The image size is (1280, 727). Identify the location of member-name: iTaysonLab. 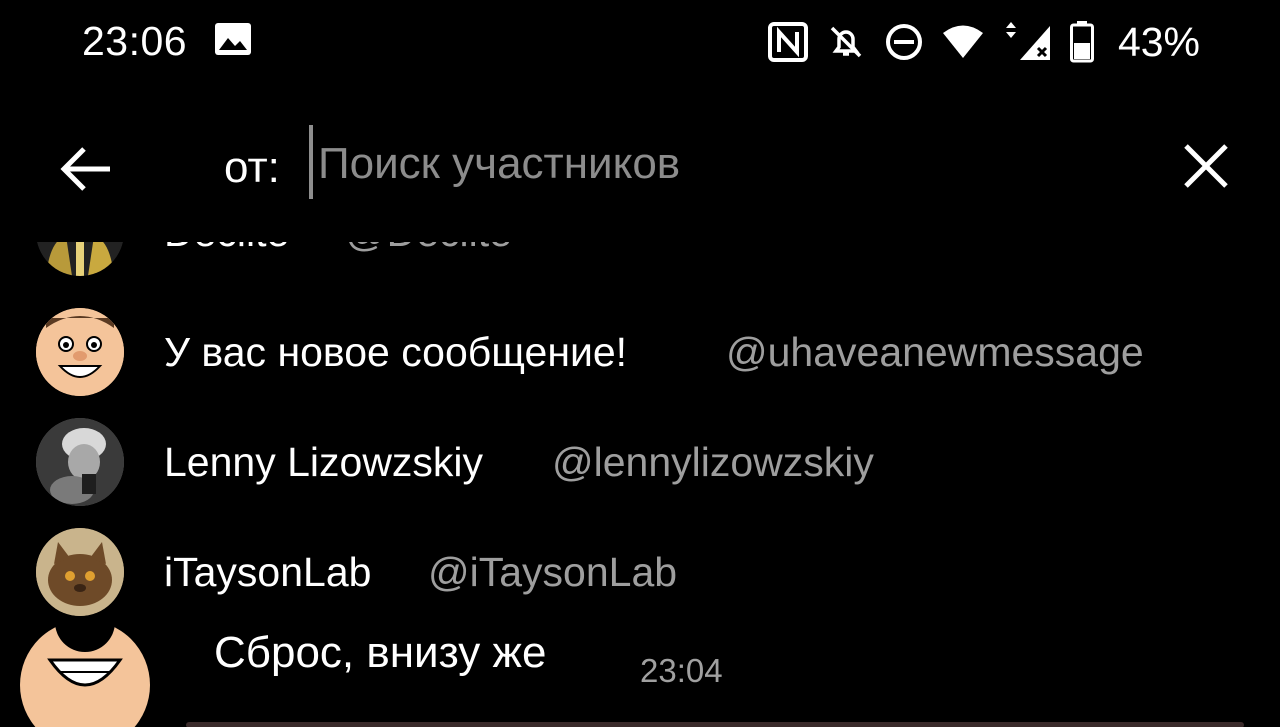
(268, 572).